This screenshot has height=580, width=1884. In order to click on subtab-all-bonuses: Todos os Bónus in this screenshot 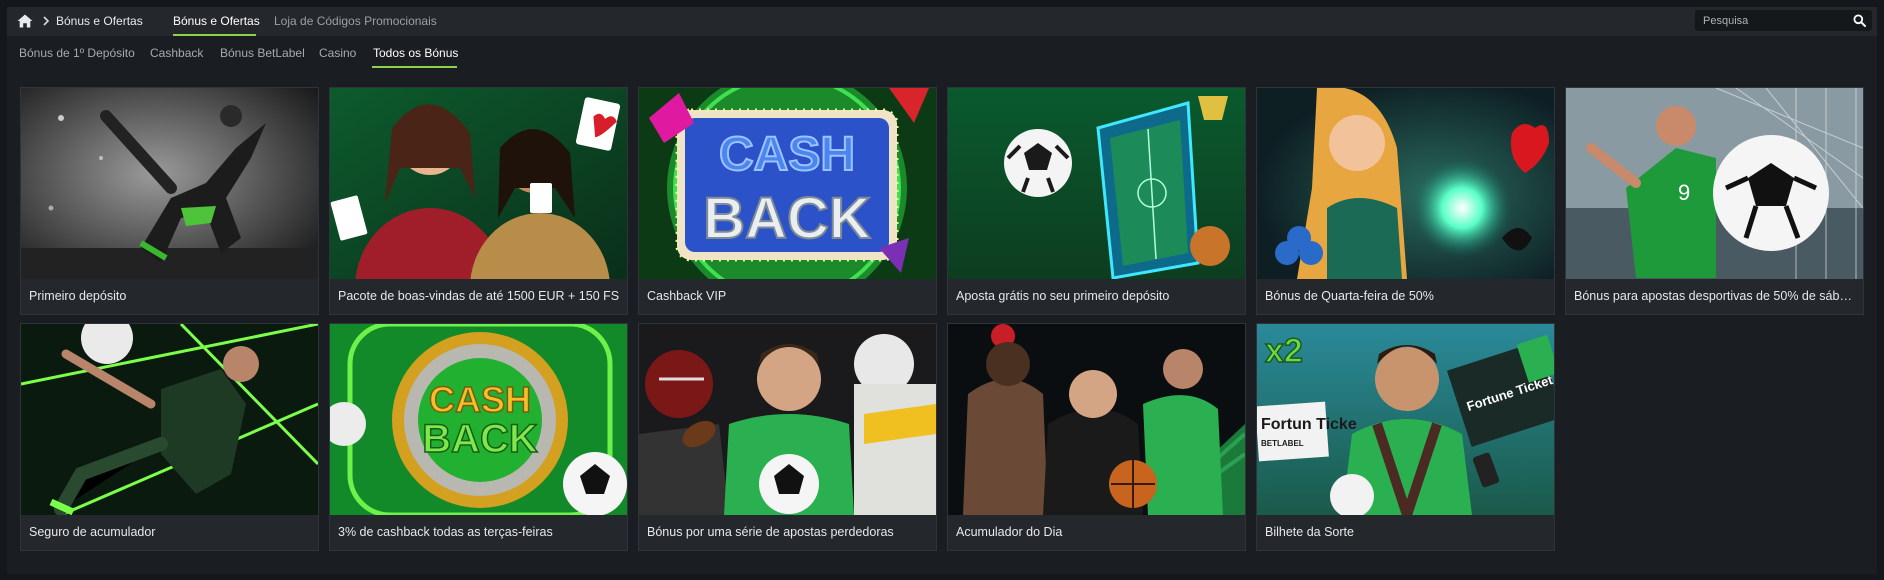, I will do `click(415, 53)`.